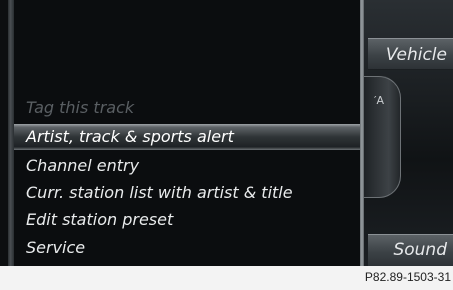  What do you see at coordinates (410, 54) in the screenshot?
I see `vehicle-button: Vehicle` at bounding box center [410, 54].